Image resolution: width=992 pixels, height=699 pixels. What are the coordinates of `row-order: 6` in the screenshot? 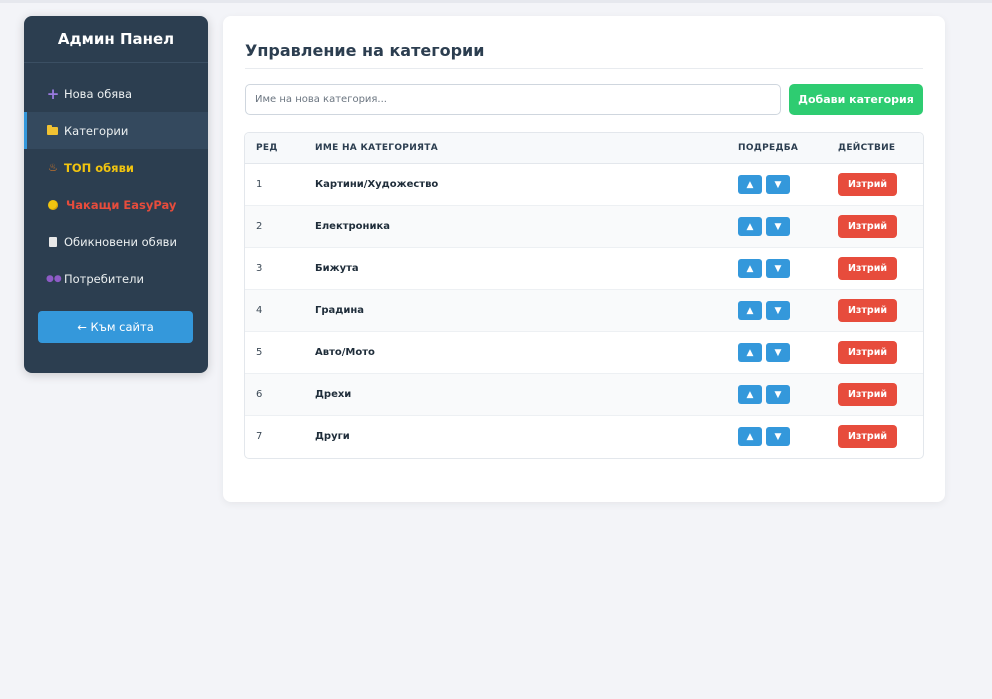 It's located at (259, 394).